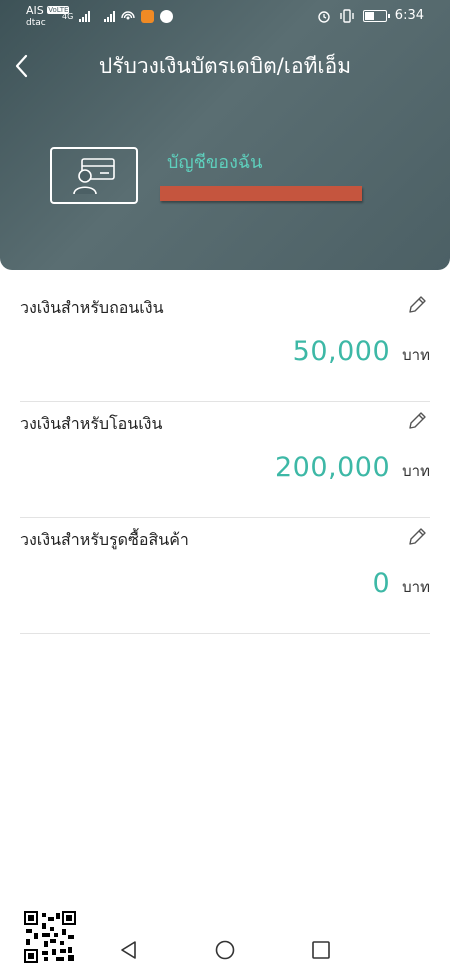  I want to click on triangle-back-icon, so click(129, 950).